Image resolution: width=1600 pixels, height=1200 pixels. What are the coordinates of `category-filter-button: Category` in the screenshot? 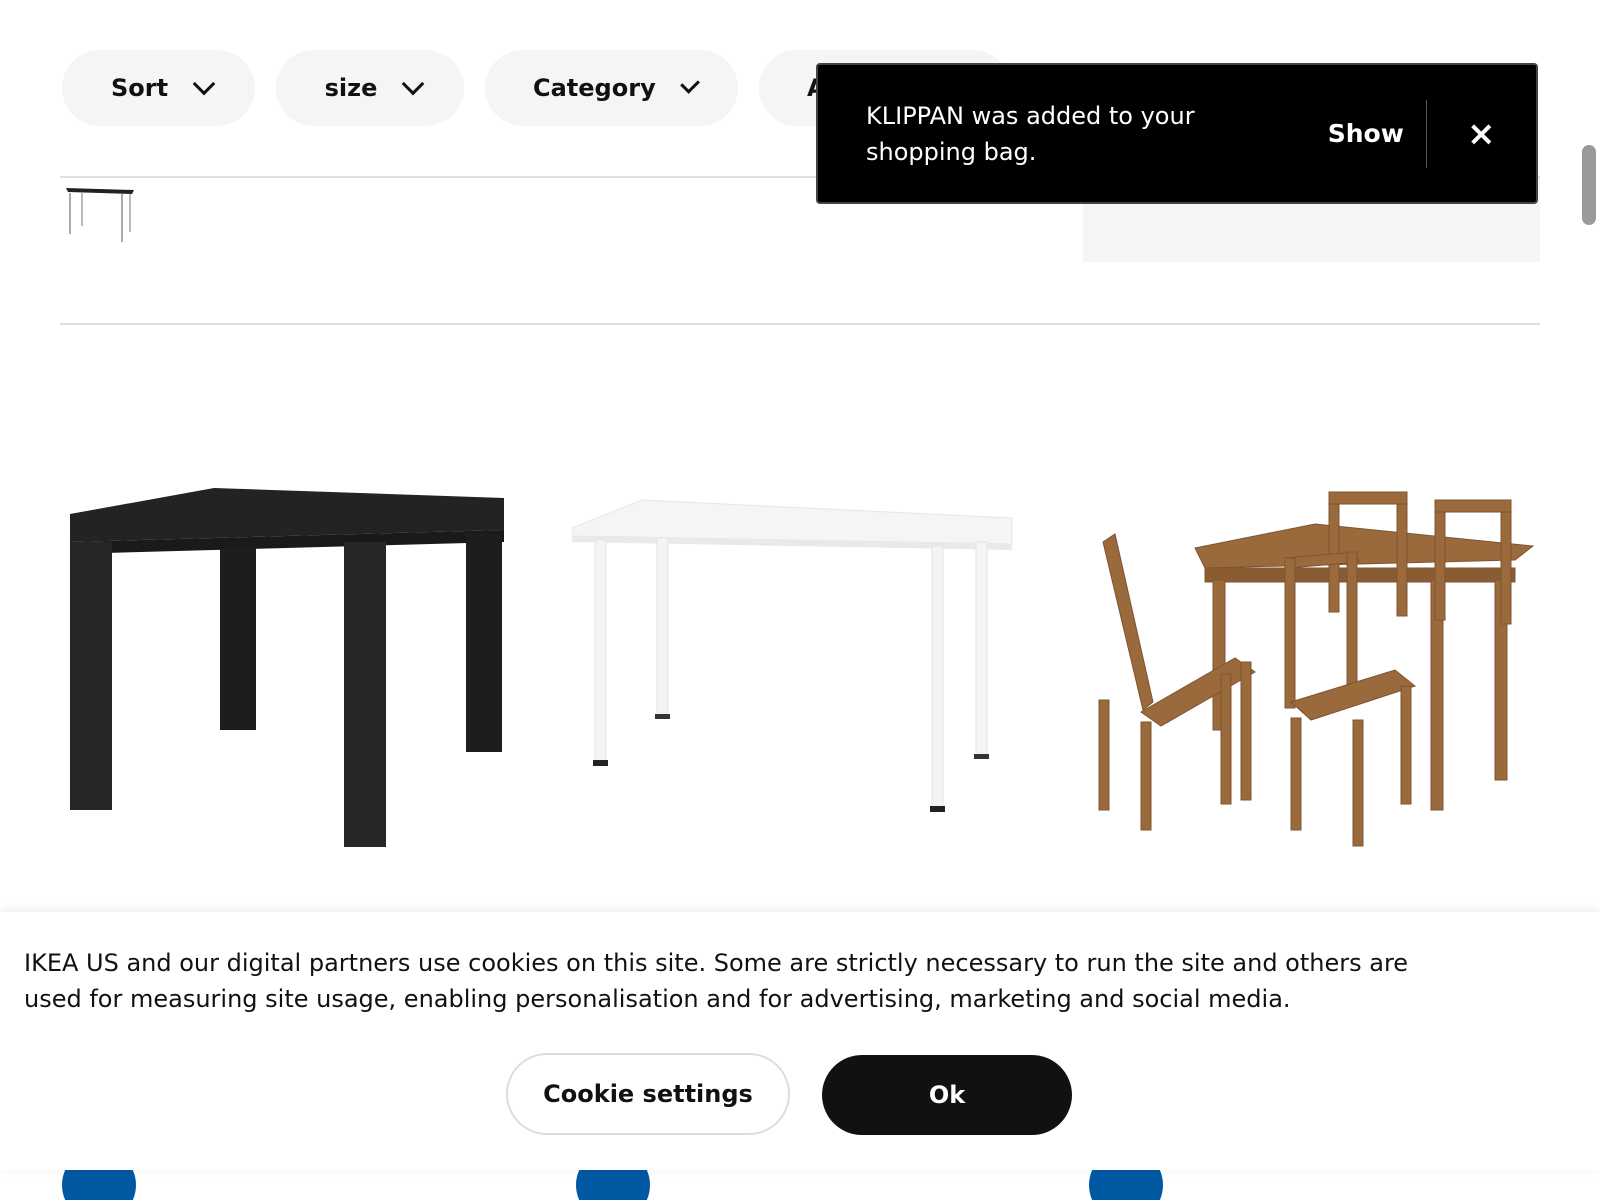 It's located at (611, 88).